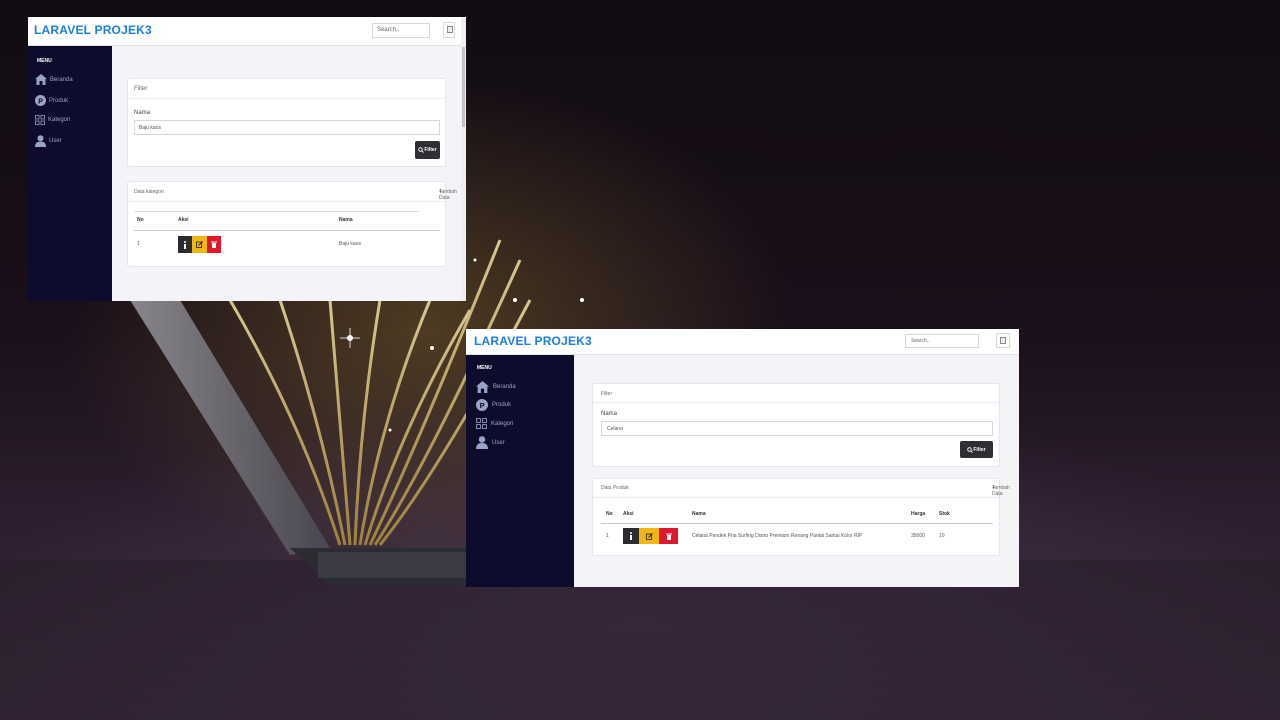 Image resolution: width=1280 pixels, height=720 pixels. Describe the element at coordinates (292, 192) in the screenshot. I see `data-card-header: Data kategori + Tambah Data` at that location.